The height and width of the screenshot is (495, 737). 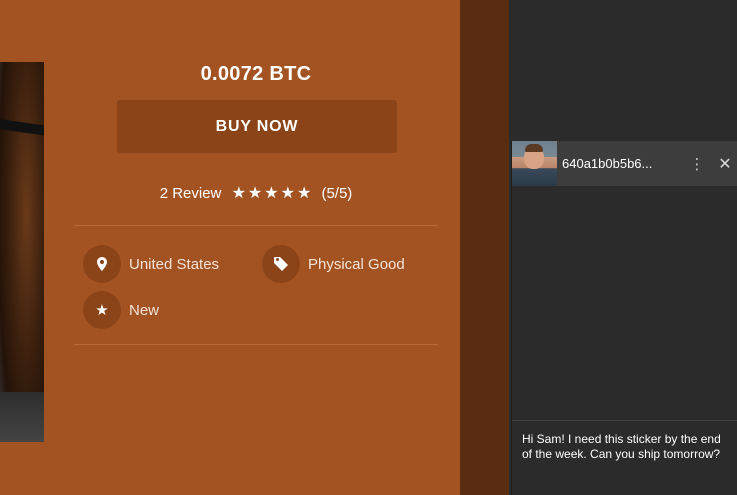 What do you see at coordinates (697, 164) in the screenshot?
I see `more-options-icon: ⋮` at bounding box center [697, 164].